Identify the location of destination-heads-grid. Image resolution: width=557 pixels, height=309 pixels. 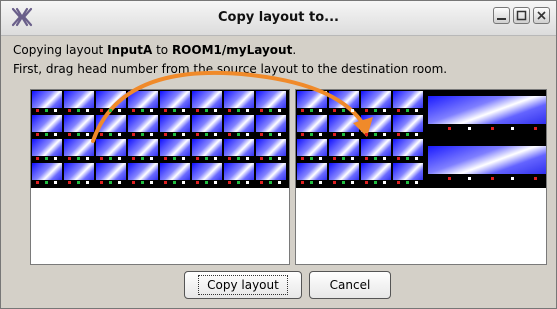
(421, 139).